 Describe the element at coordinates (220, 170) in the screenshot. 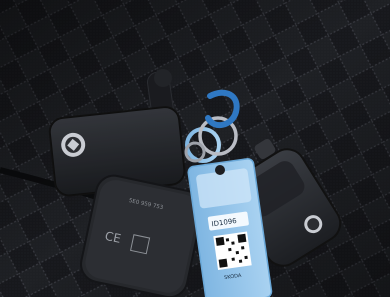

I see `tag-hole` at that location.